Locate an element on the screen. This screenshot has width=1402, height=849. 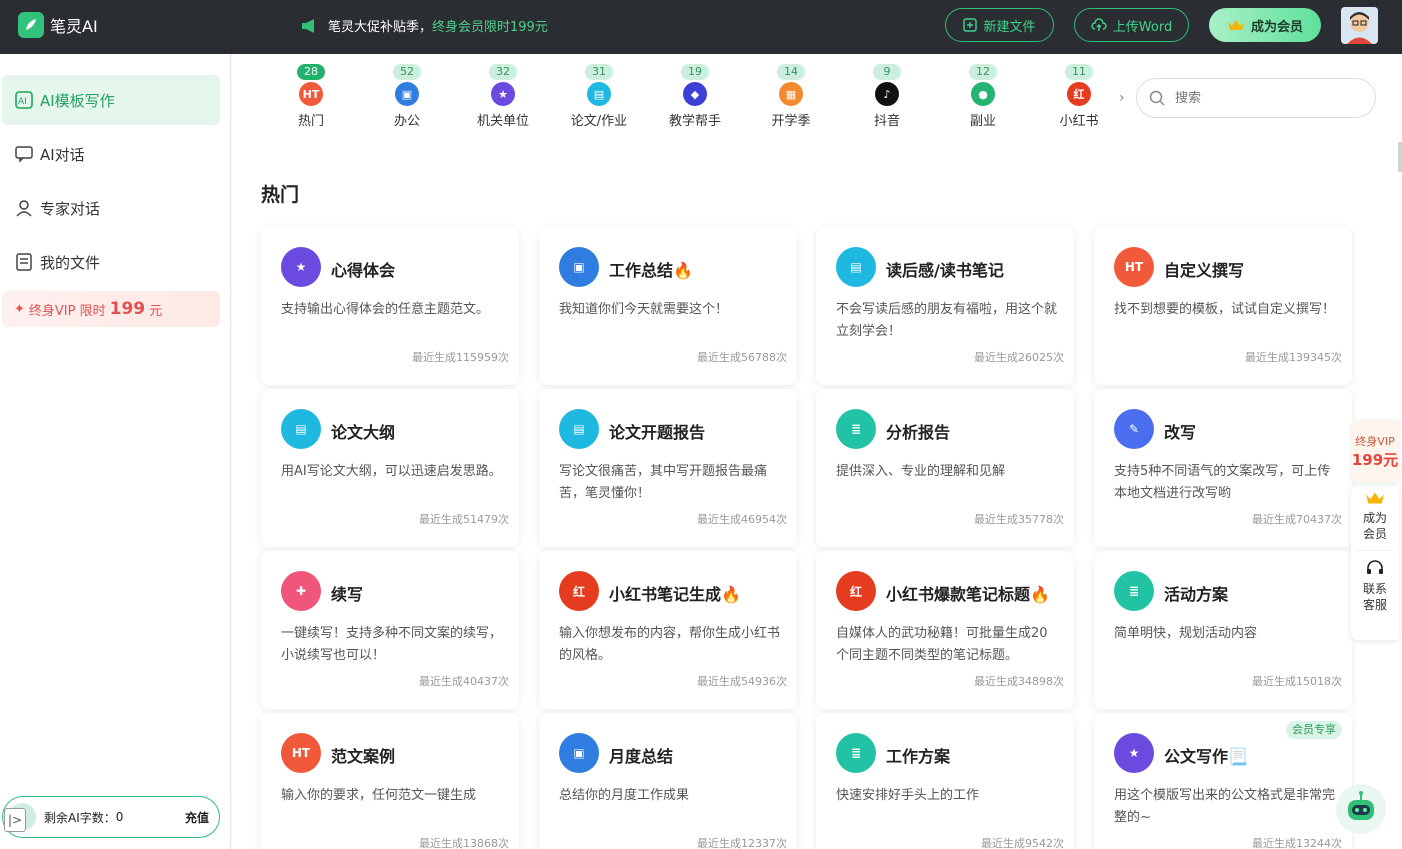
card-usage-count: 最近生成70437次 is located at coordinates (1297, 519).